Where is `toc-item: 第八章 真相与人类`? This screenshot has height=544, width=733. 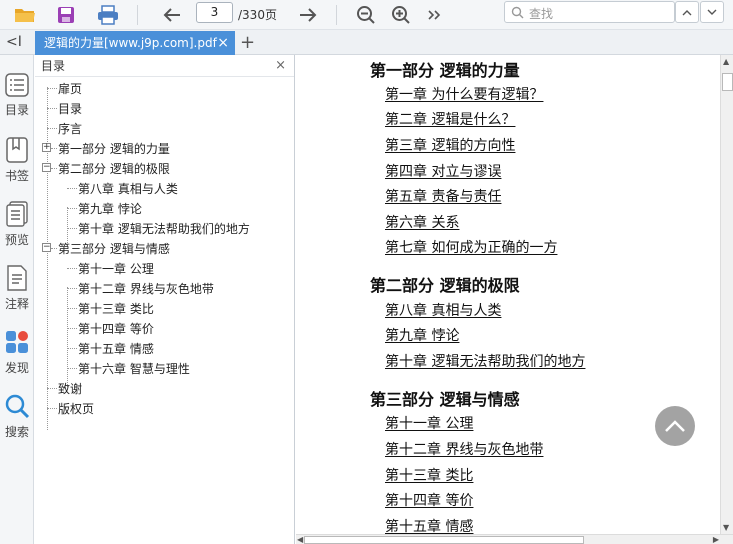 toc-item: 第八章 真相与人类 is located at coordinates (128, 188).